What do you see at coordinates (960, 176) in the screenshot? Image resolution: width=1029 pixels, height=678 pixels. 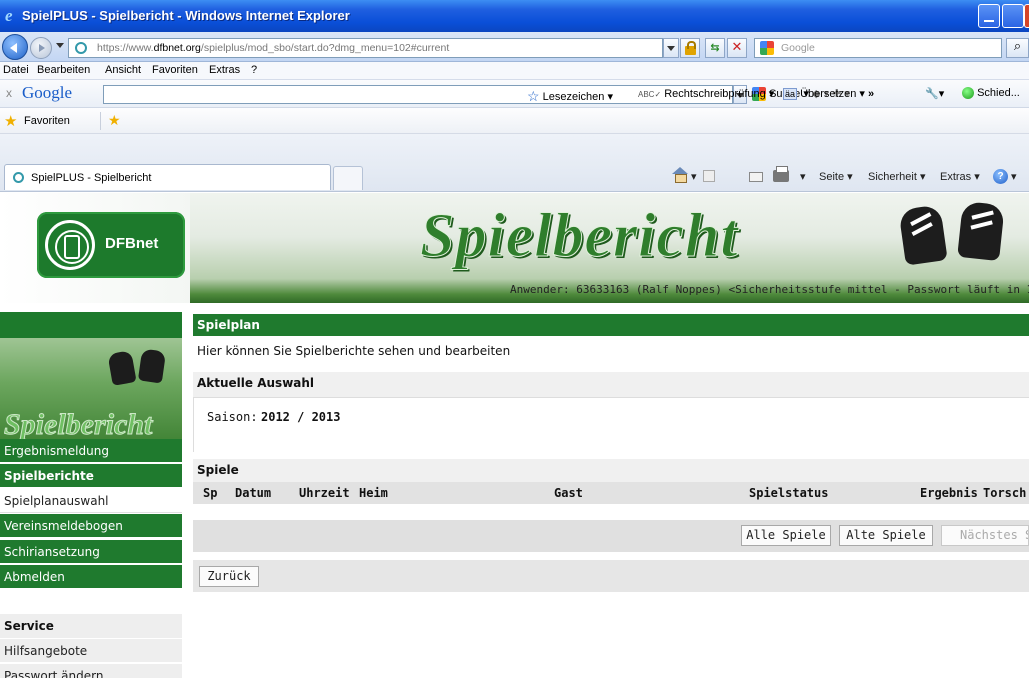 I see `extras-menu: Extras ▾` at bounding box center [960, 176].